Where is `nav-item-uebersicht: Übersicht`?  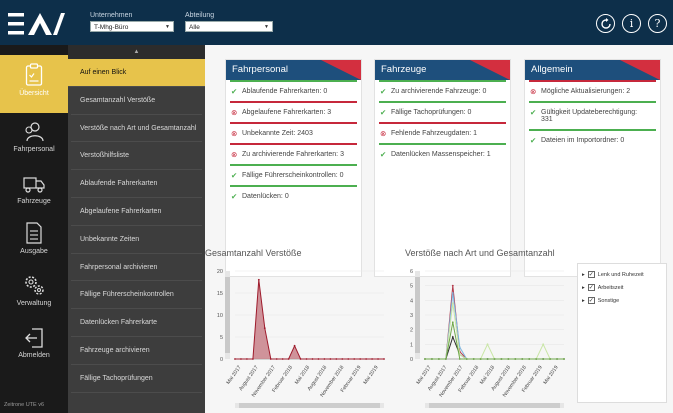 nav-item-uebersicht: Übersicht is located at coordinates (34, 84).